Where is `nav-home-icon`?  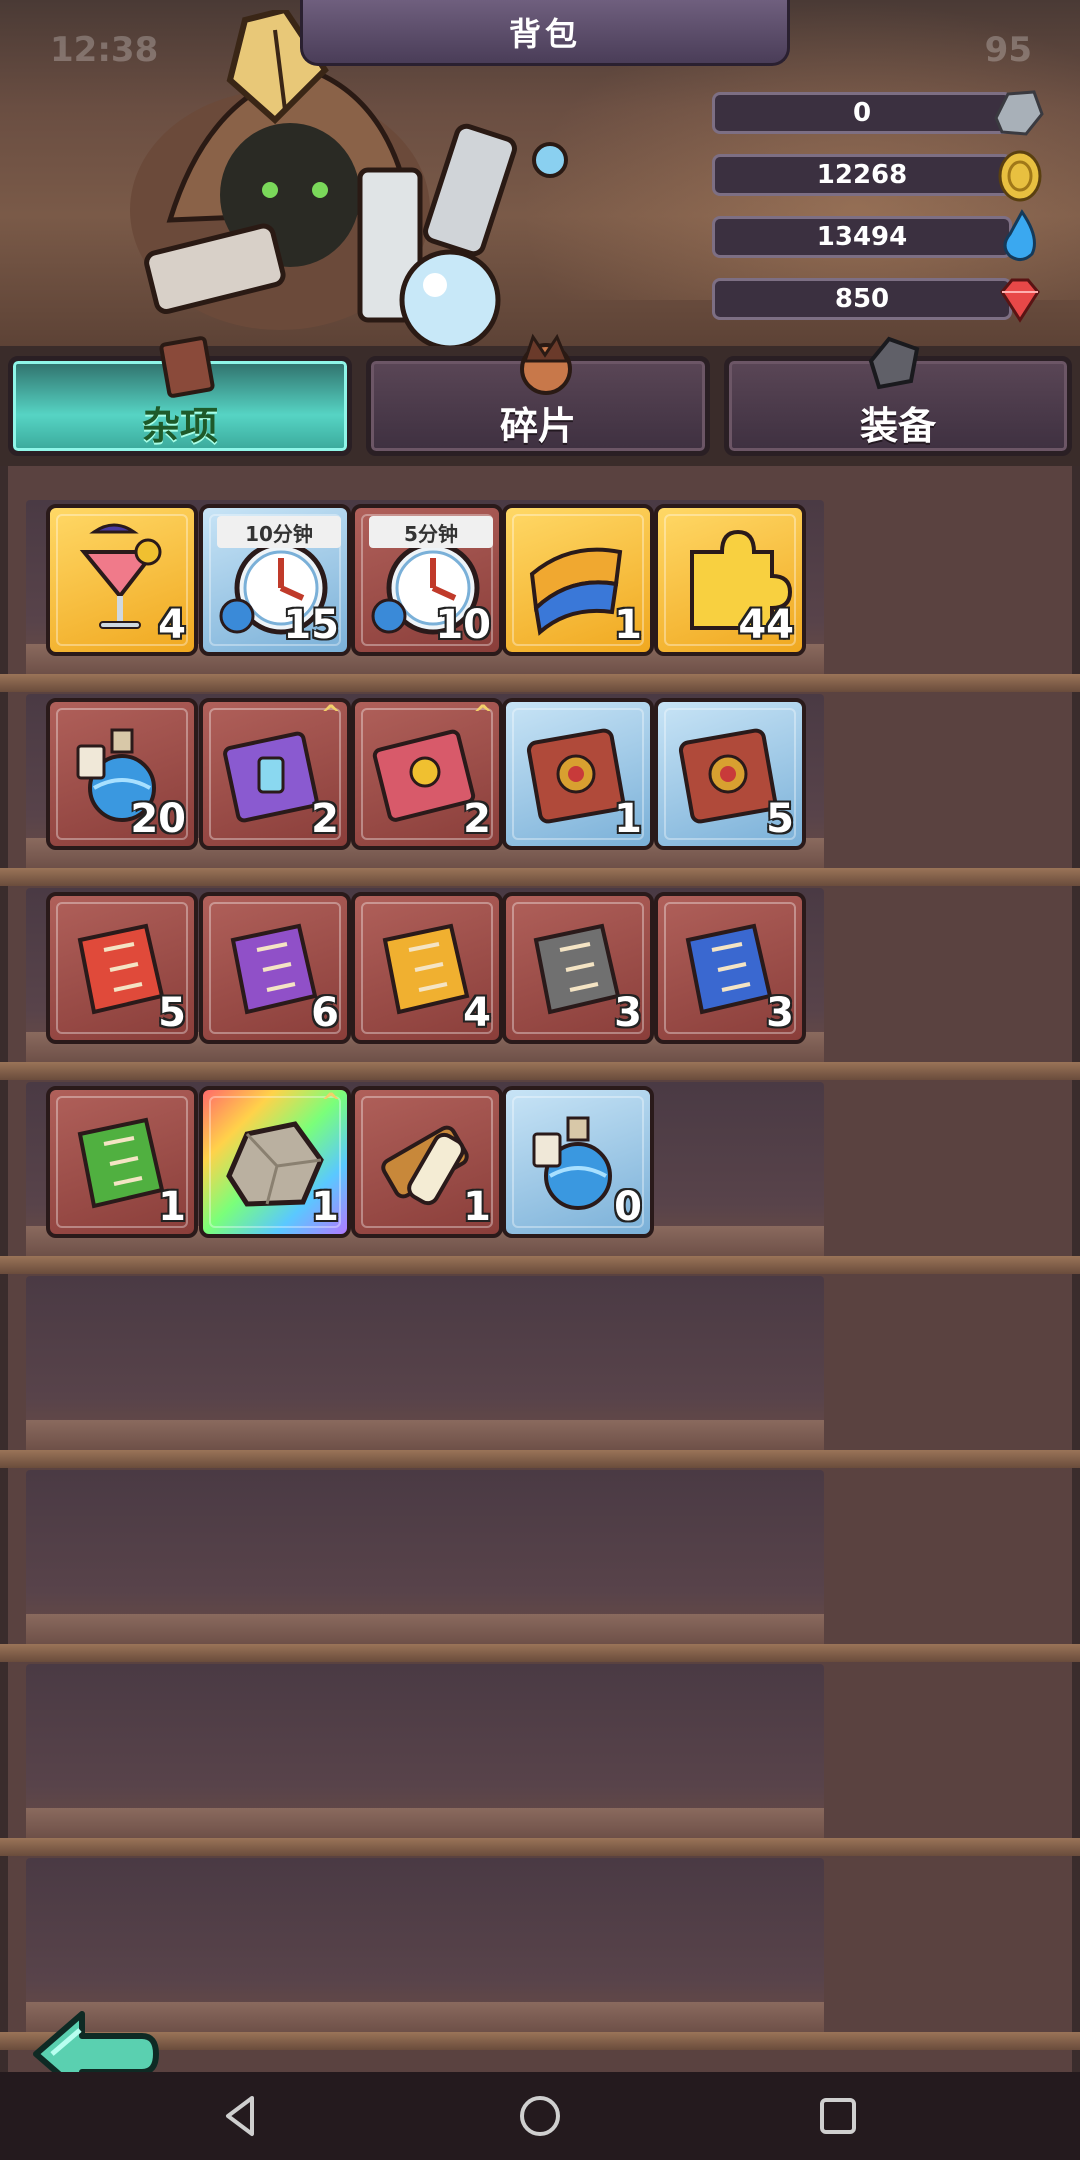 nav-home-icon is located at coordinates (540, 2116).